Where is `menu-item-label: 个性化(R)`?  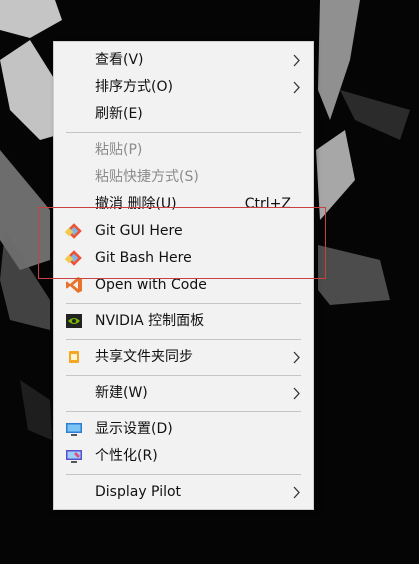
menu-item-label: 个性化(R) is located at coordinates (126, 456).